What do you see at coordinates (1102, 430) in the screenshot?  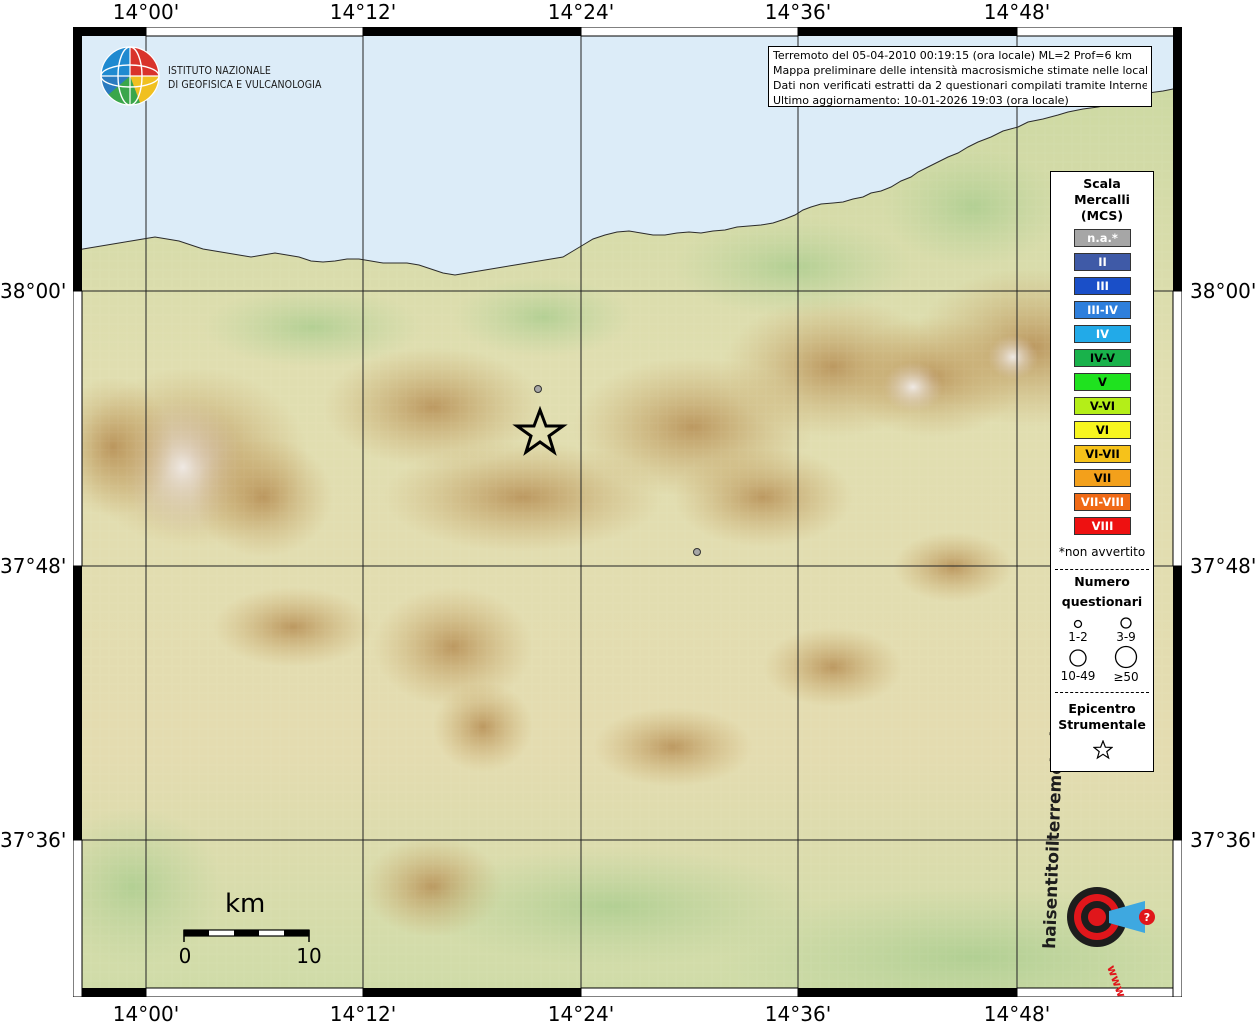 I see `legend-swatch-9: VI` at bounding box center [1102, 430].